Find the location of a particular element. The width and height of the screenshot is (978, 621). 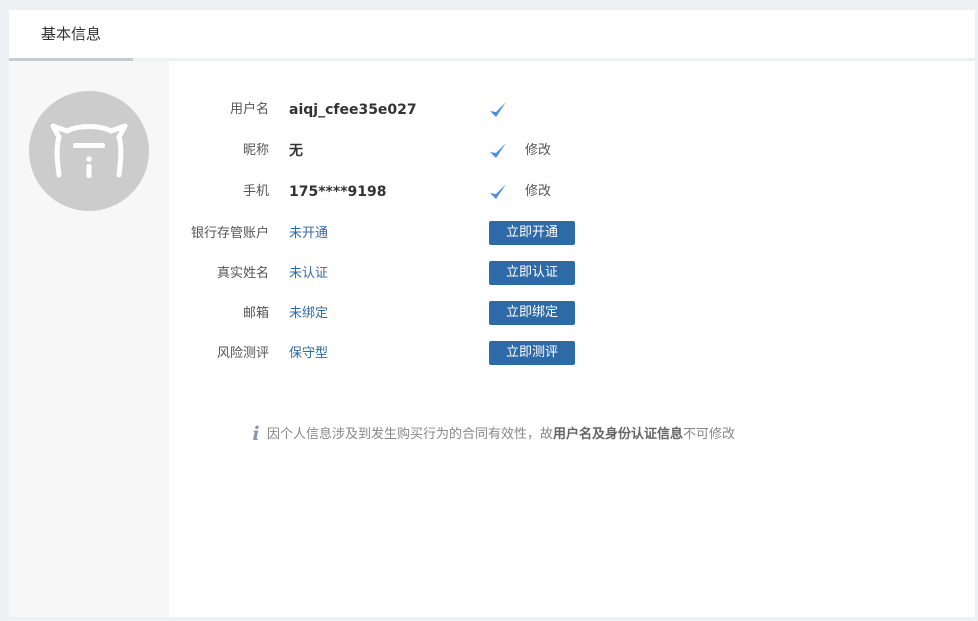

verify-identity-button: 立即认证 is located at coordinates (532, 273).